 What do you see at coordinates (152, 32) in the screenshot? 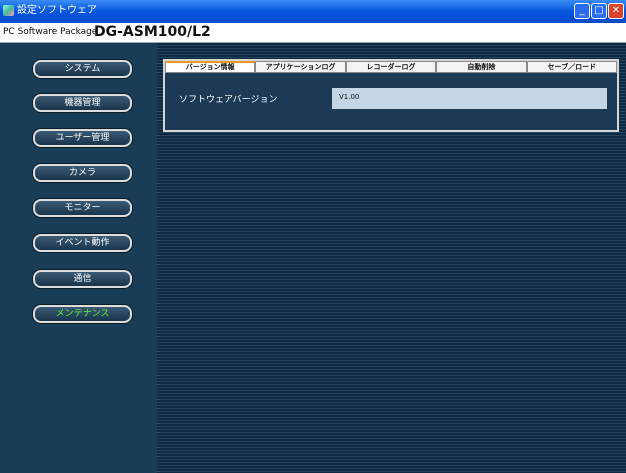
I see `product-name: DG-ASM100/L2` at bounding box center [152, 32].